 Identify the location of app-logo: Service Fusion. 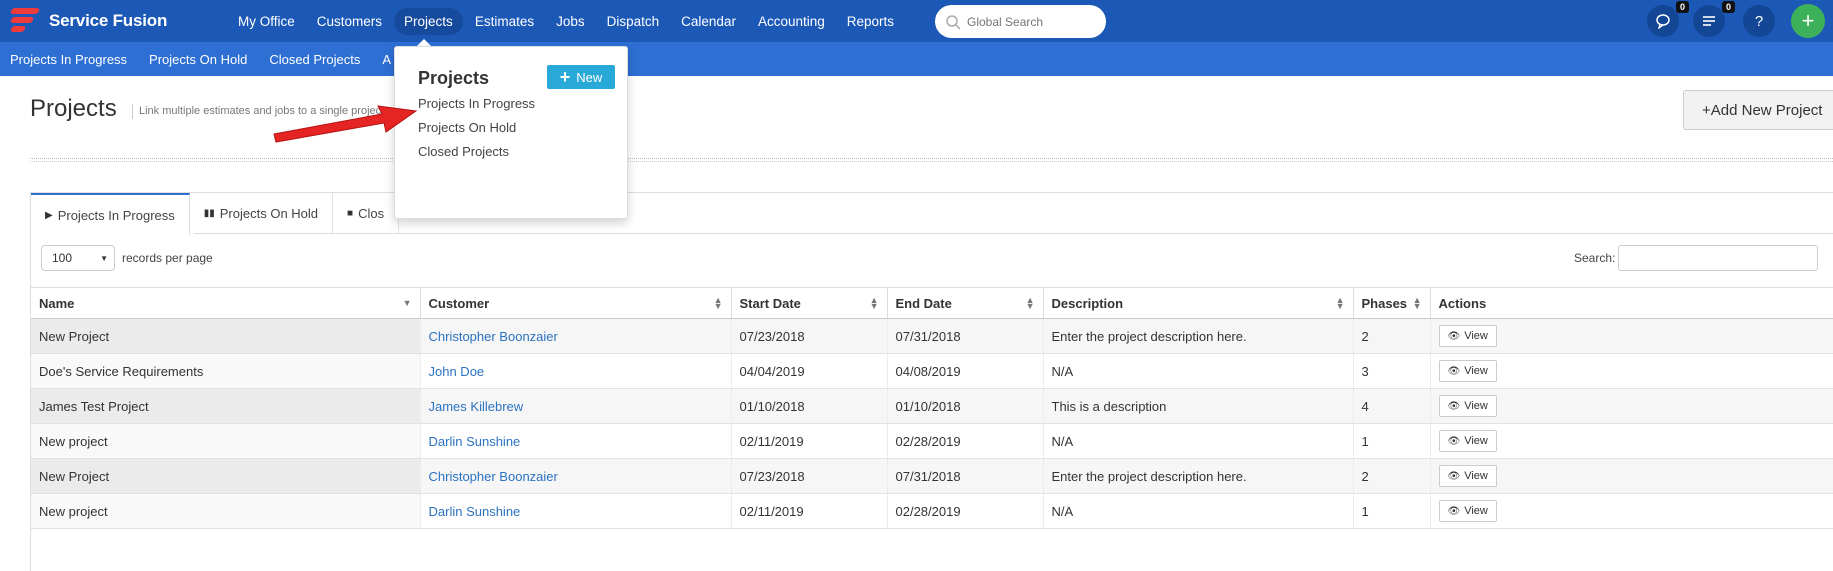
(87, 21).